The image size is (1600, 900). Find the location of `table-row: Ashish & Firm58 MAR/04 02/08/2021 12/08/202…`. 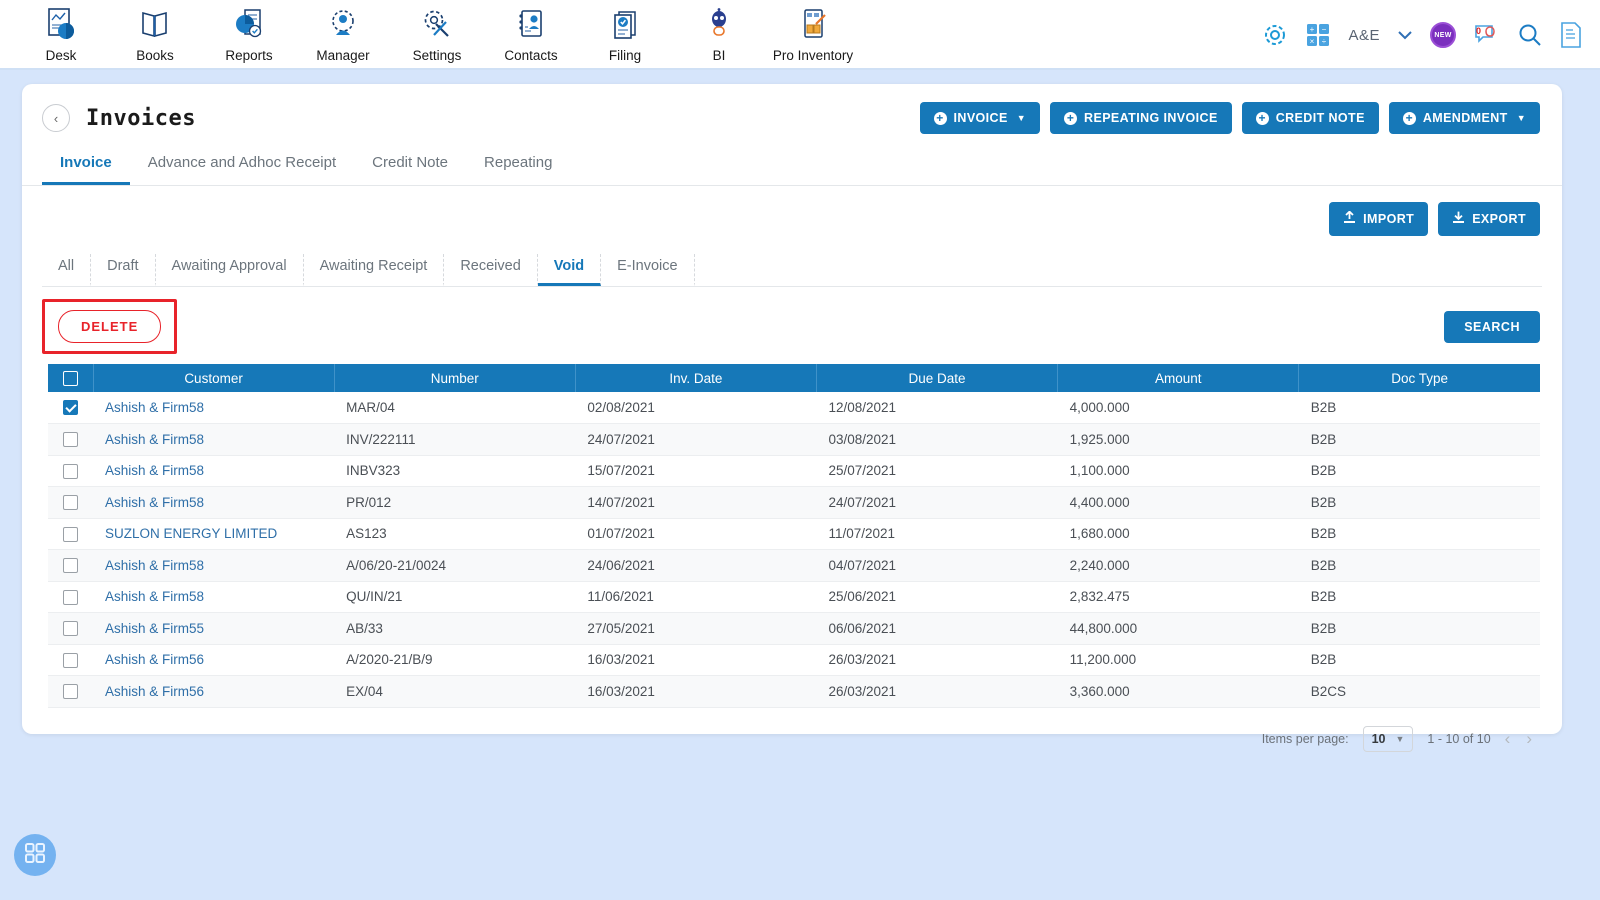

table-row: Ashish & Firm58 MAR/04 02/08/2021 12/08/202… is located at coordinates (794, 408).